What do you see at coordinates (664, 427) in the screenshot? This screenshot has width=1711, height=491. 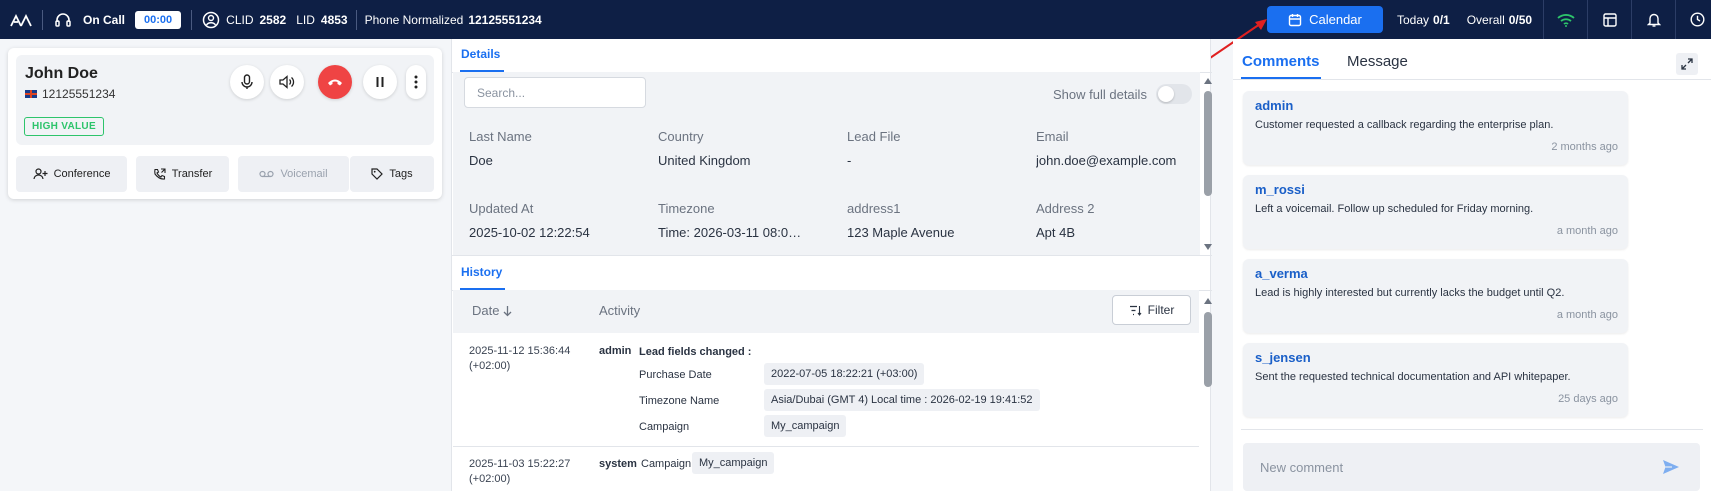 I see `change-key: Campaign` at bounding box center [664, 427].